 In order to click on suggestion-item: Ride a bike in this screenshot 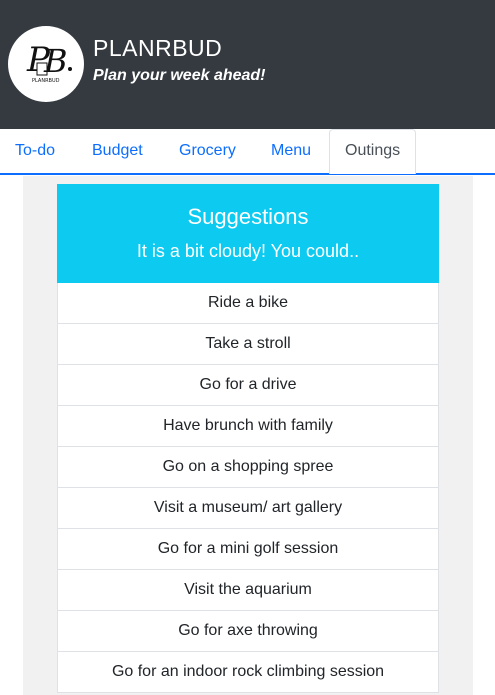, I will do `click(248, 303)`.